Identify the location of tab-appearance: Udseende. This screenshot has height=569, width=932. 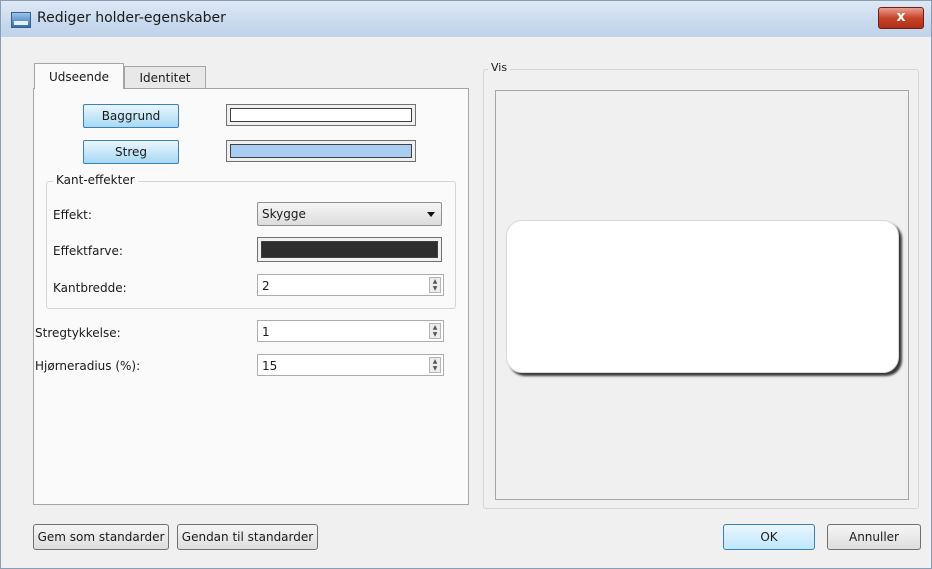
(79, 76).